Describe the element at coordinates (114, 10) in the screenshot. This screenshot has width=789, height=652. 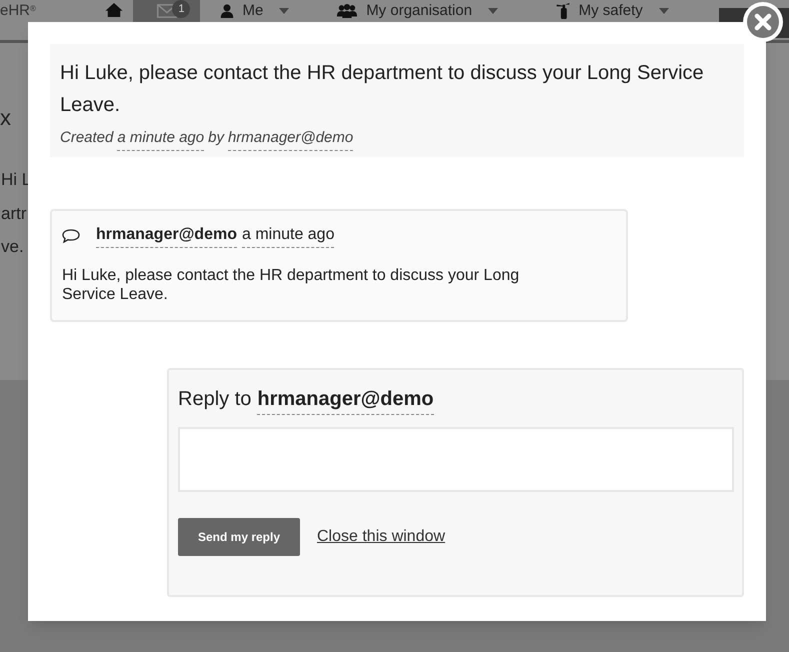
I see `home-icon` at that location.